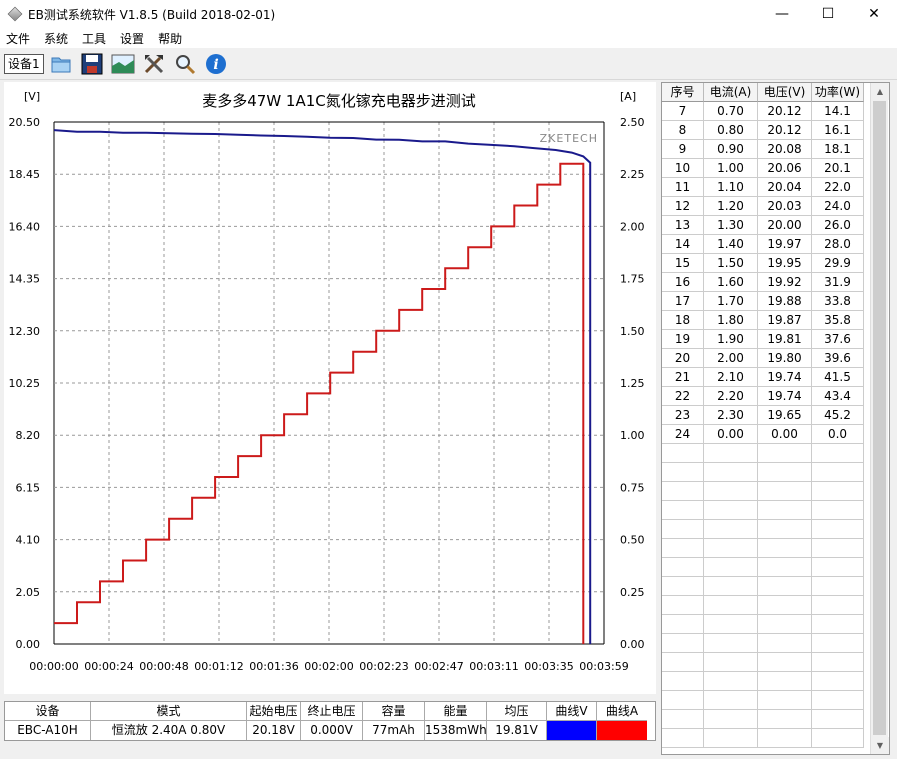  What do you see at coordinates (25, 383) in the screenshot?
I see `left-tick-label: 10.25` at bounding box center [25, 383].